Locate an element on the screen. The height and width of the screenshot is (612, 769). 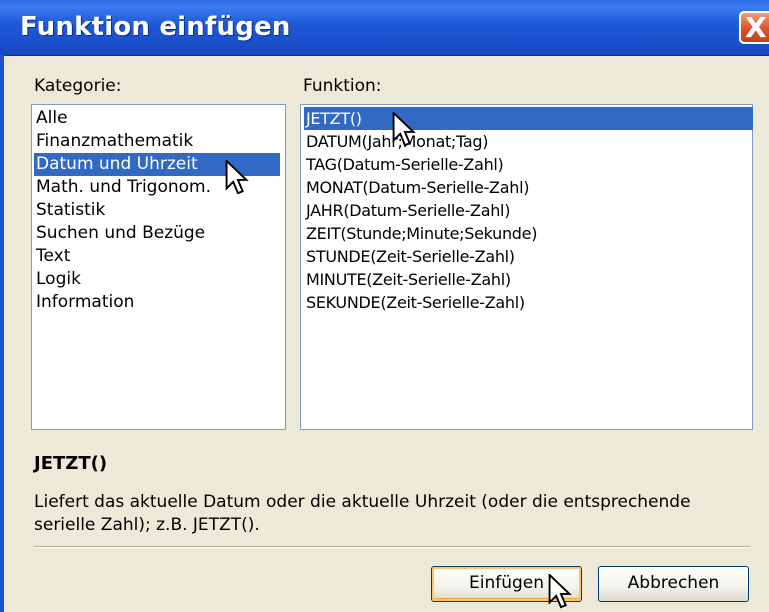
window-frame is located at coordinates (2, 333).